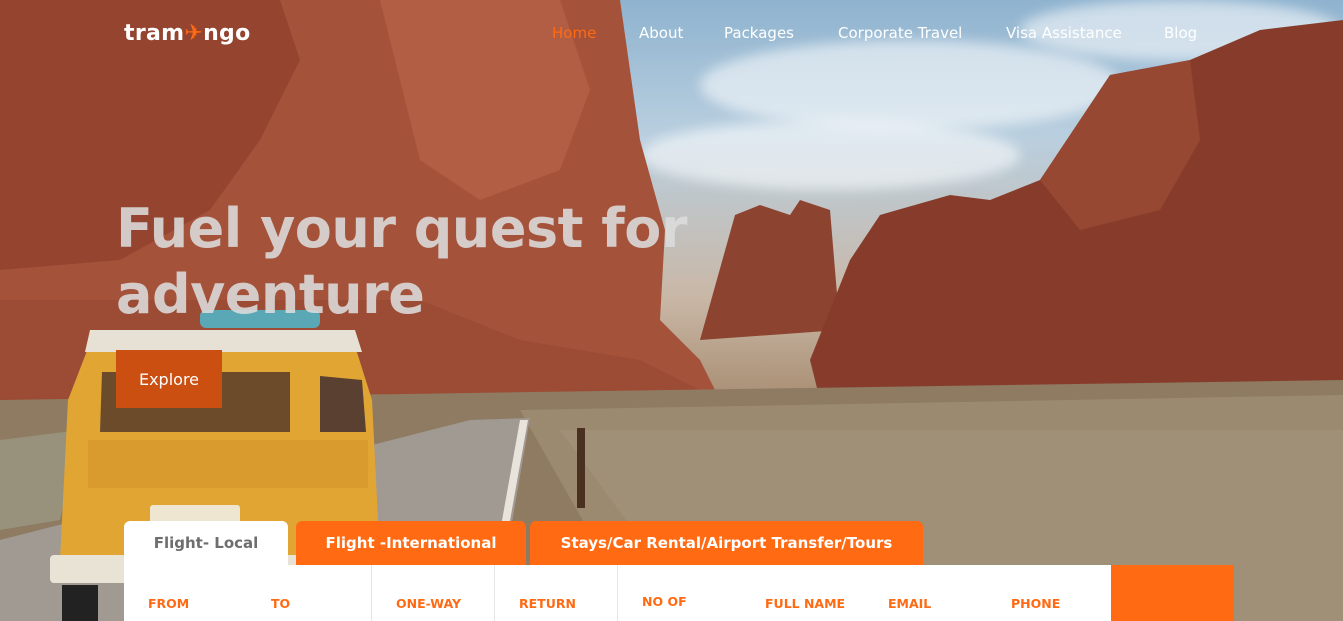 Image resolution: width=1343 pixels, height=621 pixels. Describe the element at coordinates (664, 601) in the screenshot. I see `field-no-of-label: NO OF` at that location.